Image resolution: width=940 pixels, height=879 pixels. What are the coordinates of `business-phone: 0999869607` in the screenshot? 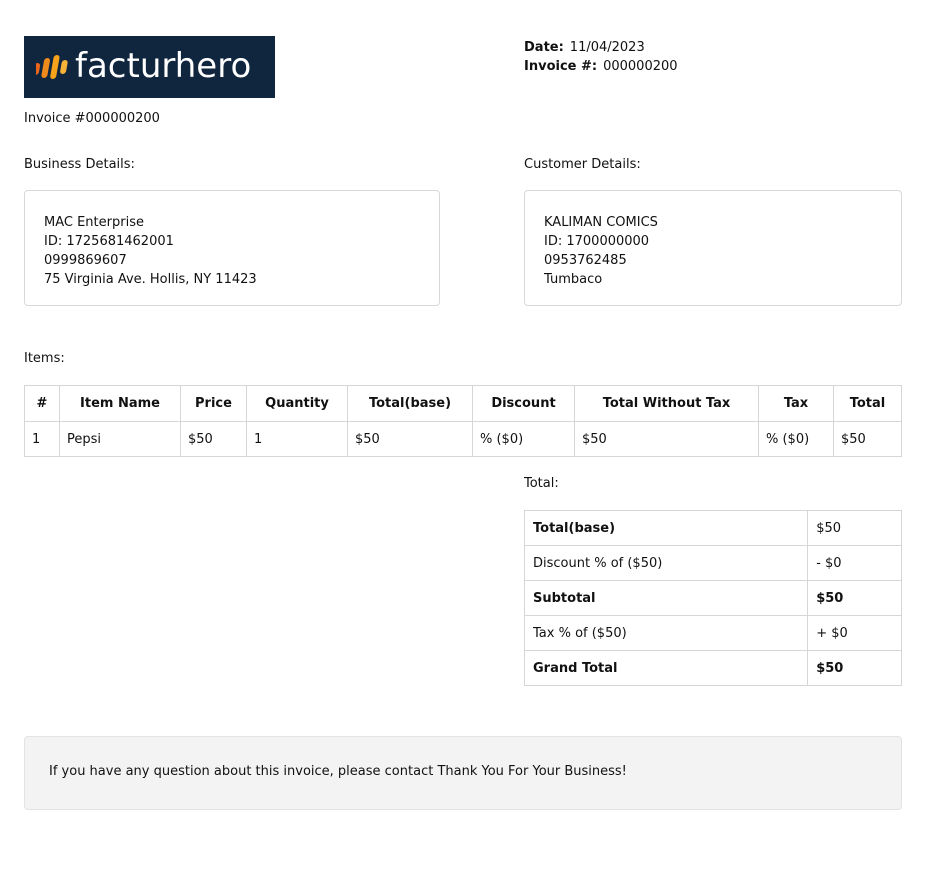 It's located at (85, 260).